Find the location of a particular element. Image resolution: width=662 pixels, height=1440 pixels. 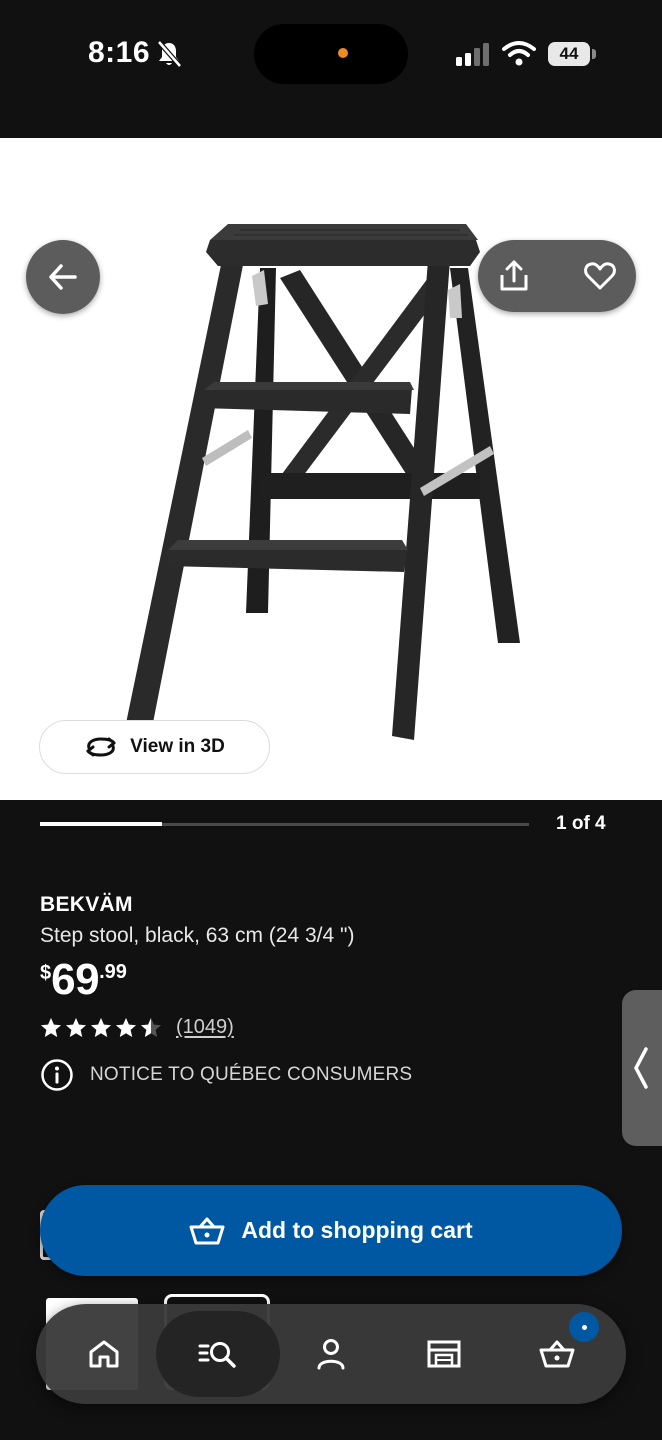

side-panel-tab is located at coordinates (642, 1068).